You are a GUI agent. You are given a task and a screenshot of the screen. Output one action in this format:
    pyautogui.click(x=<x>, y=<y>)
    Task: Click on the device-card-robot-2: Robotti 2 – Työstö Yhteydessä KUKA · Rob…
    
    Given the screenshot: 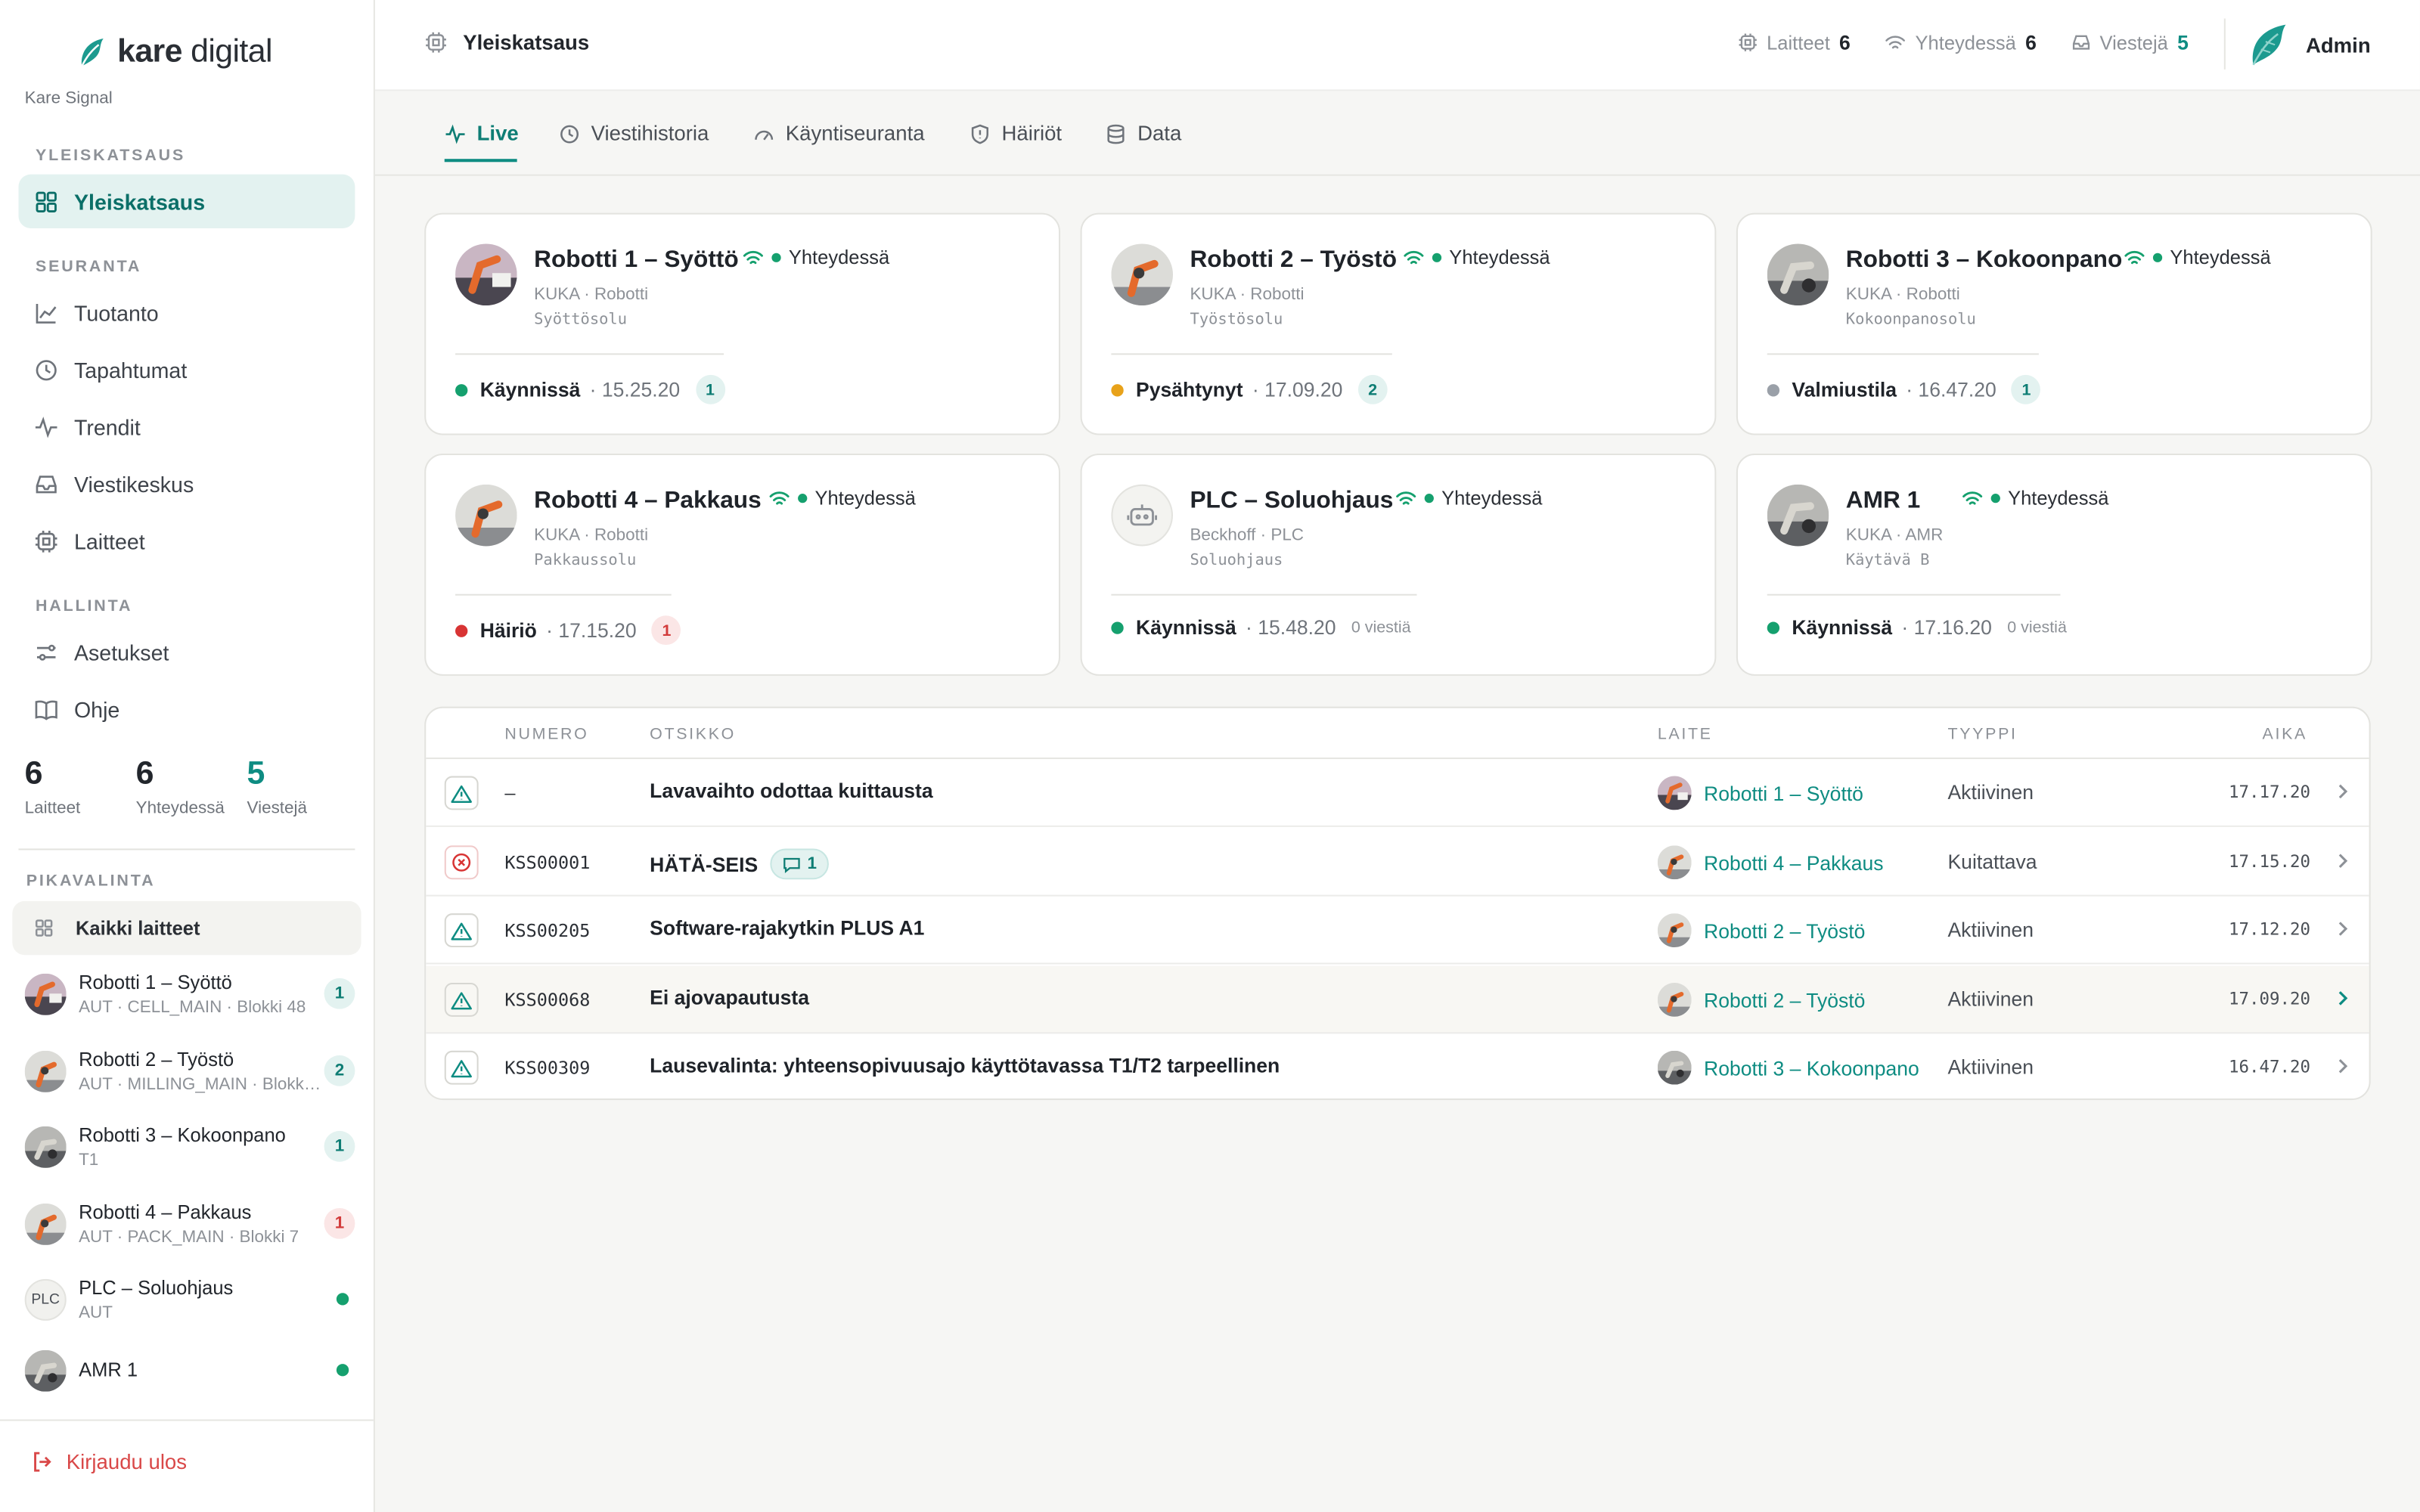 What is the action you would take?
    pyautogui.click(x=1398, y=323)
    